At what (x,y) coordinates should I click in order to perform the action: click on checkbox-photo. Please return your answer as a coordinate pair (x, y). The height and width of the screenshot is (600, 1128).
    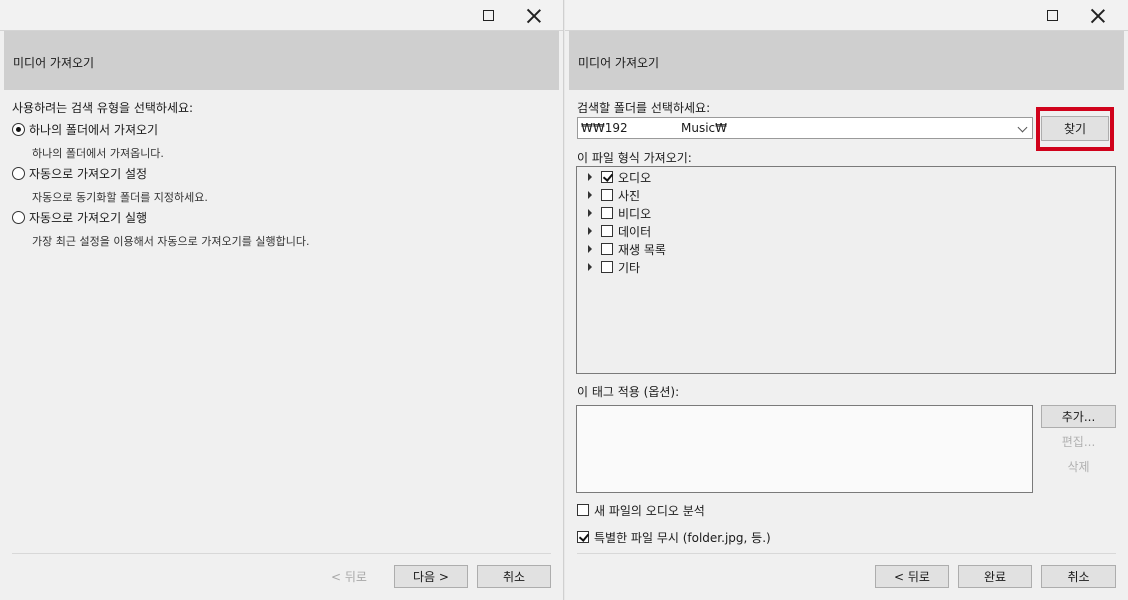
    Looking at the image, I should click on (607, 195).